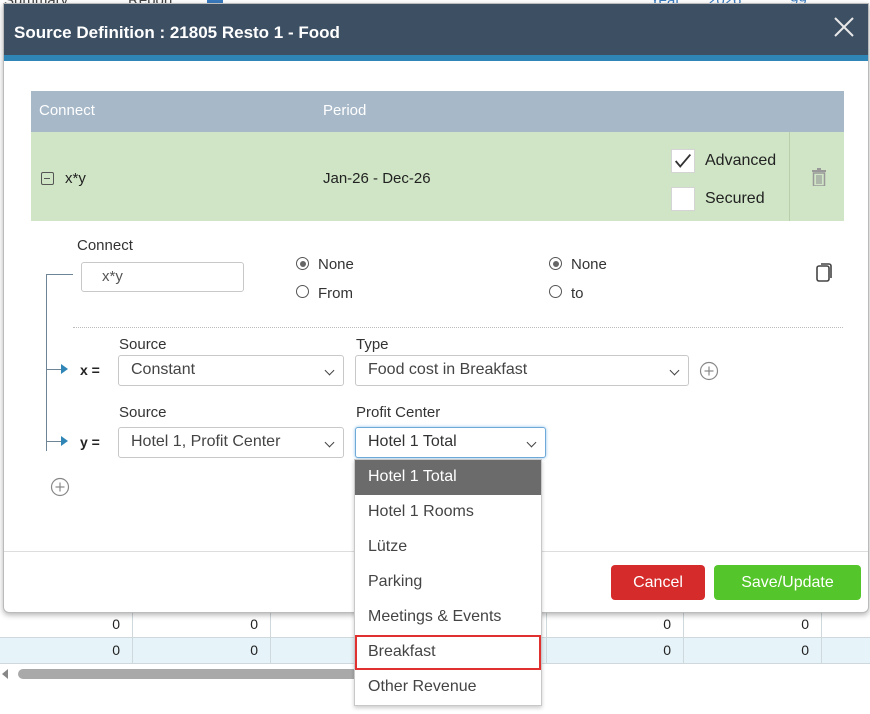  I want to click on x-source-value: Constant, so click(163, 369).